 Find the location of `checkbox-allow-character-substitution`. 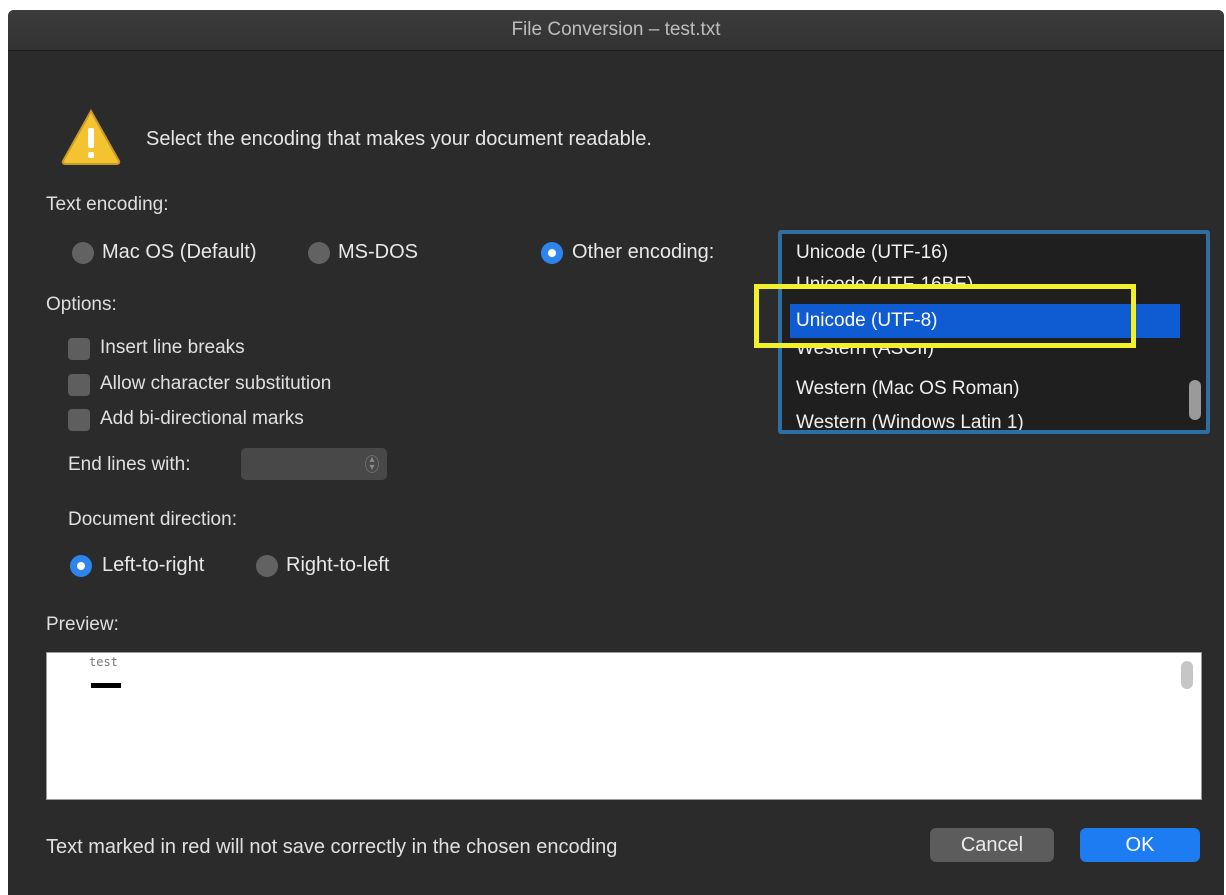

checkbox-allow-character-substitution is located at coordinates (79, 385).